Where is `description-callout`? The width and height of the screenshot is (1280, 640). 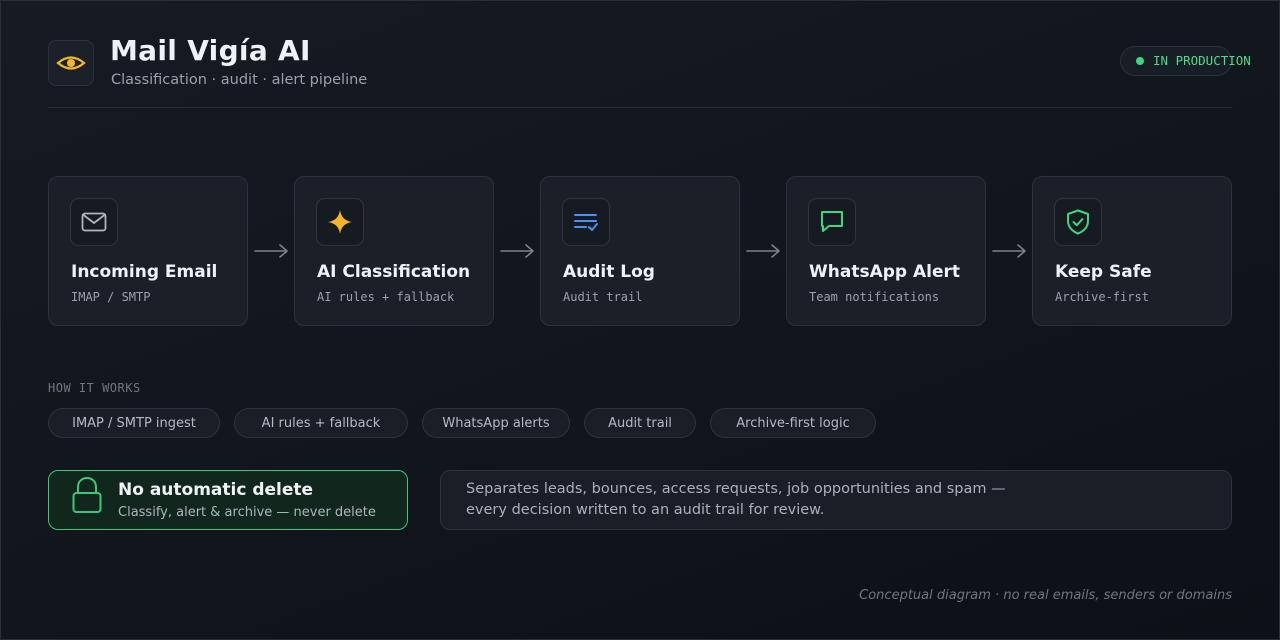
description-callout is located at coordinates (836, 500).